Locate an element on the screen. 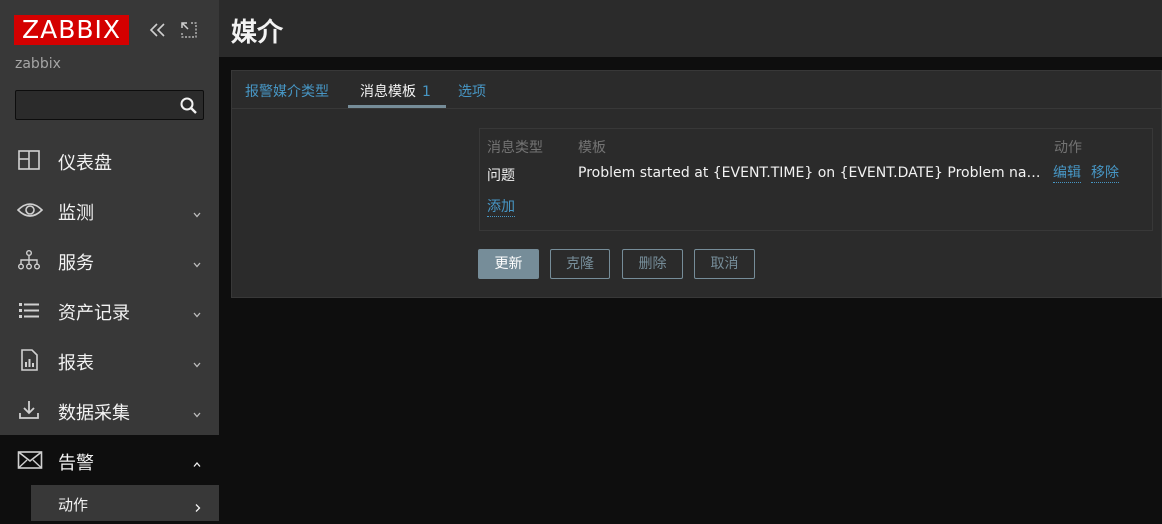 The width and height of the screenshot is (1162, 524). menu-item-services: 服务 is located at coordinates (109, 260).